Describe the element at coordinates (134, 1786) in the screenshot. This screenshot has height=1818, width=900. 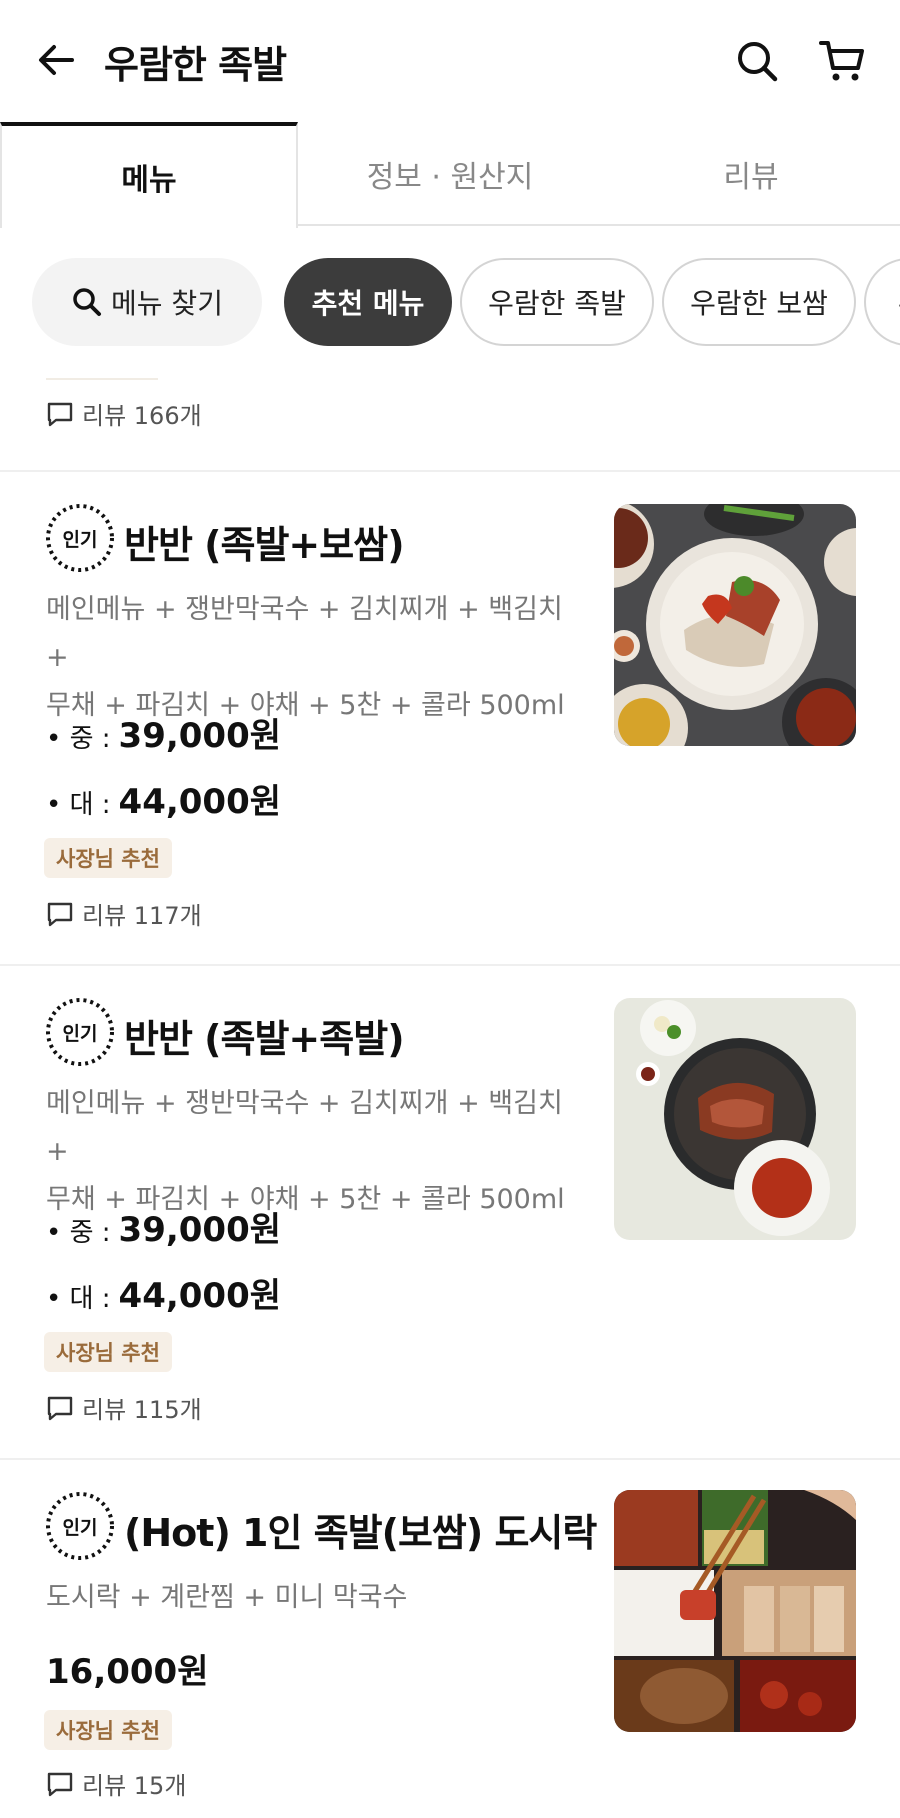
I see `review-count-label: 리뷰 15개` at that location.